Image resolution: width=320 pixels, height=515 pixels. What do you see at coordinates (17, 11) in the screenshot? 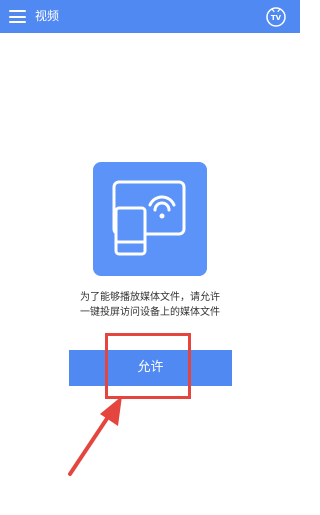
I see `hamburger-menu-icon` at bounding box center [17, 11].